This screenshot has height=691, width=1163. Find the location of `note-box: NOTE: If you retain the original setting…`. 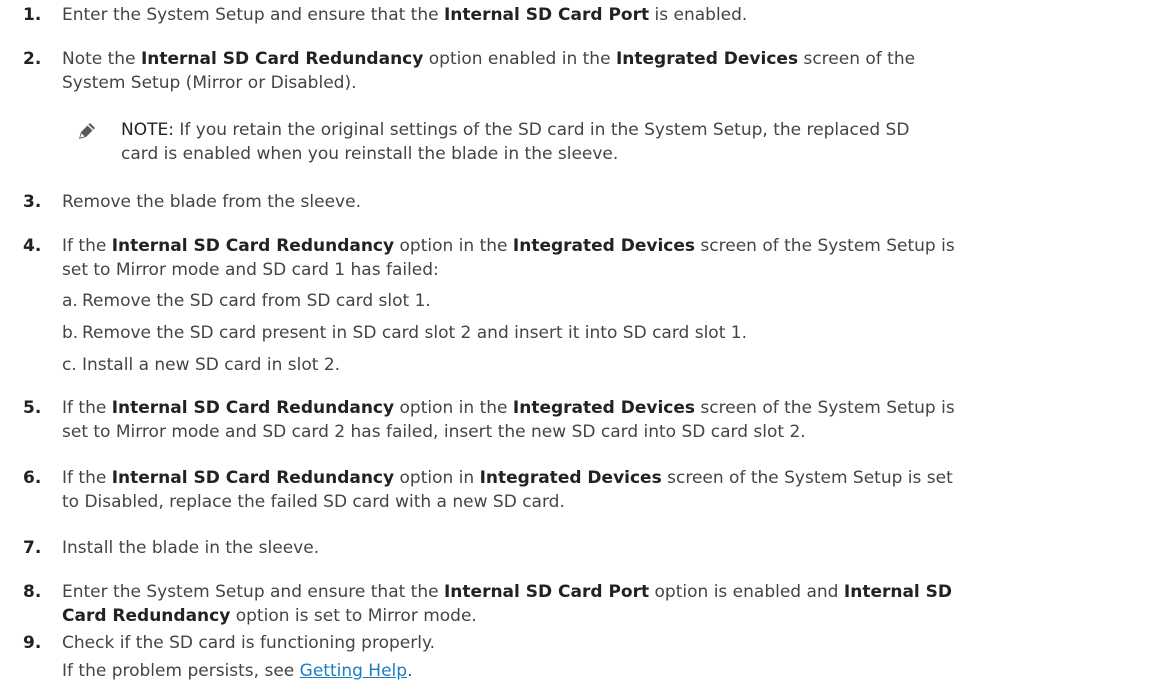

note-box: NOTE: If you retain the original setting… is located at coordinates (613, 142).